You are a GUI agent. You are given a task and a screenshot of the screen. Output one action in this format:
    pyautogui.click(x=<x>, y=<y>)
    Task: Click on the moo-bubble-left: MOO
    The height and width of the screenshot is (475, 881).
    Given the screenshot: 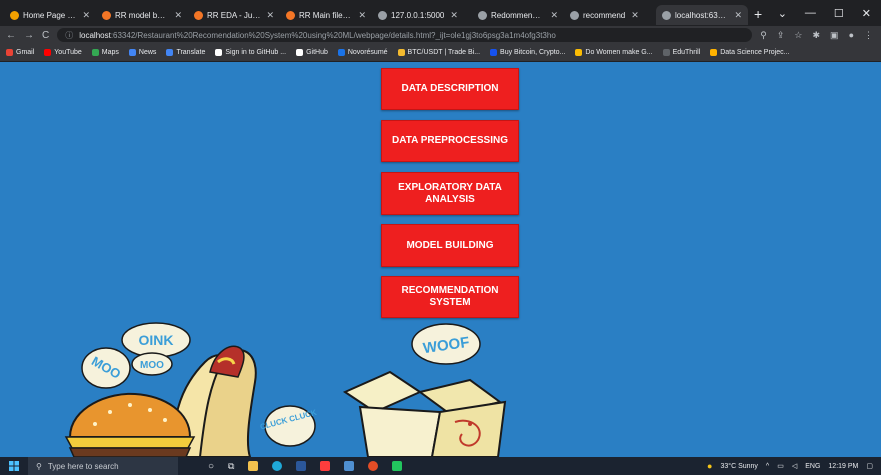 What is the action you would take?
    pyautogui.click(x=106, y=368)
    